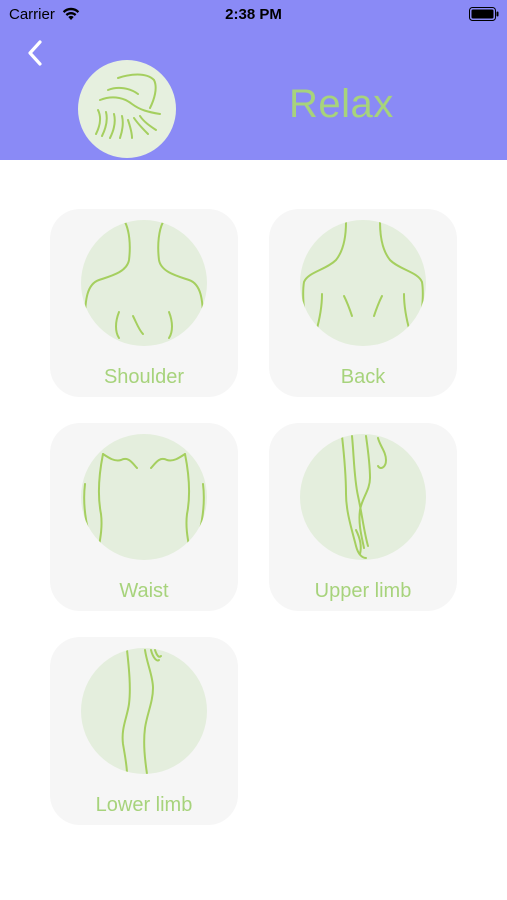 This screenshot has width=507, height=900. I want to click on card-lower-limb: Lower limb, so click(144, 731).